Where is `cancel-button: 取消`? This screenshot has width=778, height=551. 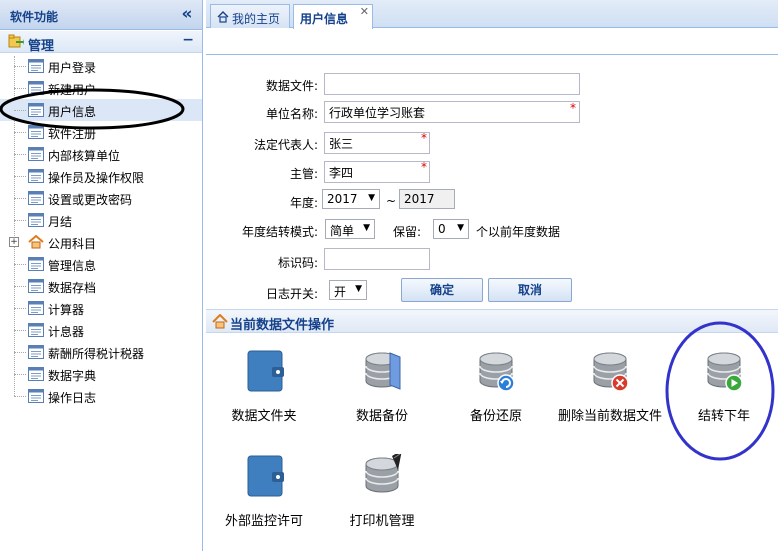 cancel-button: 取消 is located at coordinates (530, 290).